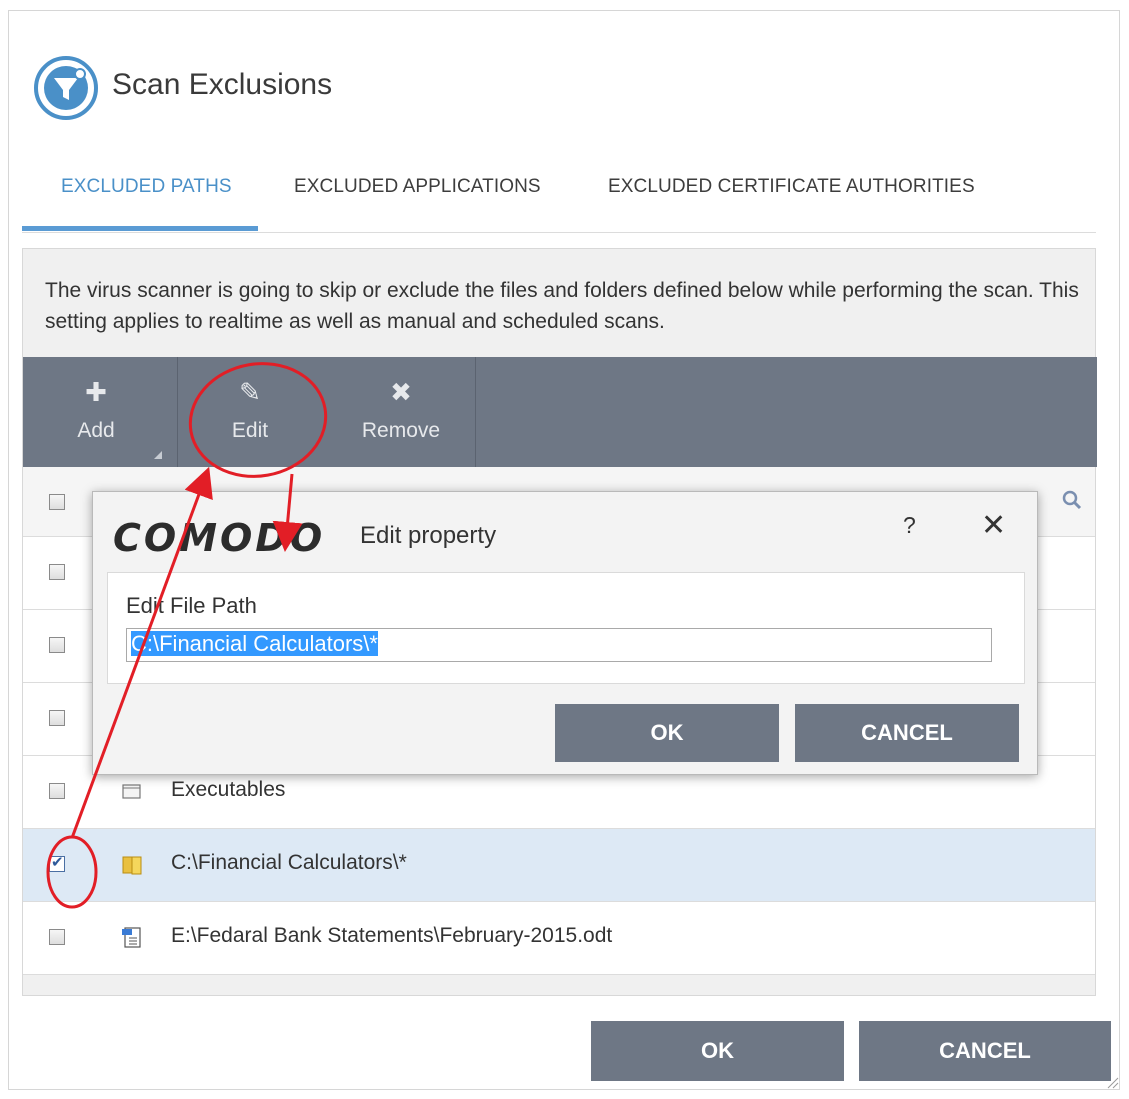 Image resolution: width=1129 pixels, height=1099 pixels. Describe the element at coordinates (131, 937) in the screenshot. I see `document-icon` at that location.